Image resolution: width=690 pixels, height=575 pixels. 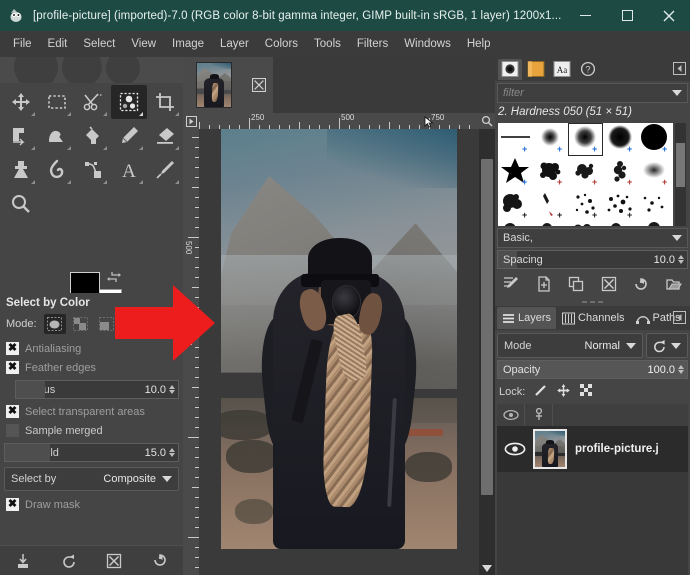 I want to click on radius-spinner: Radius 10.0, so click(x=97, y=389).